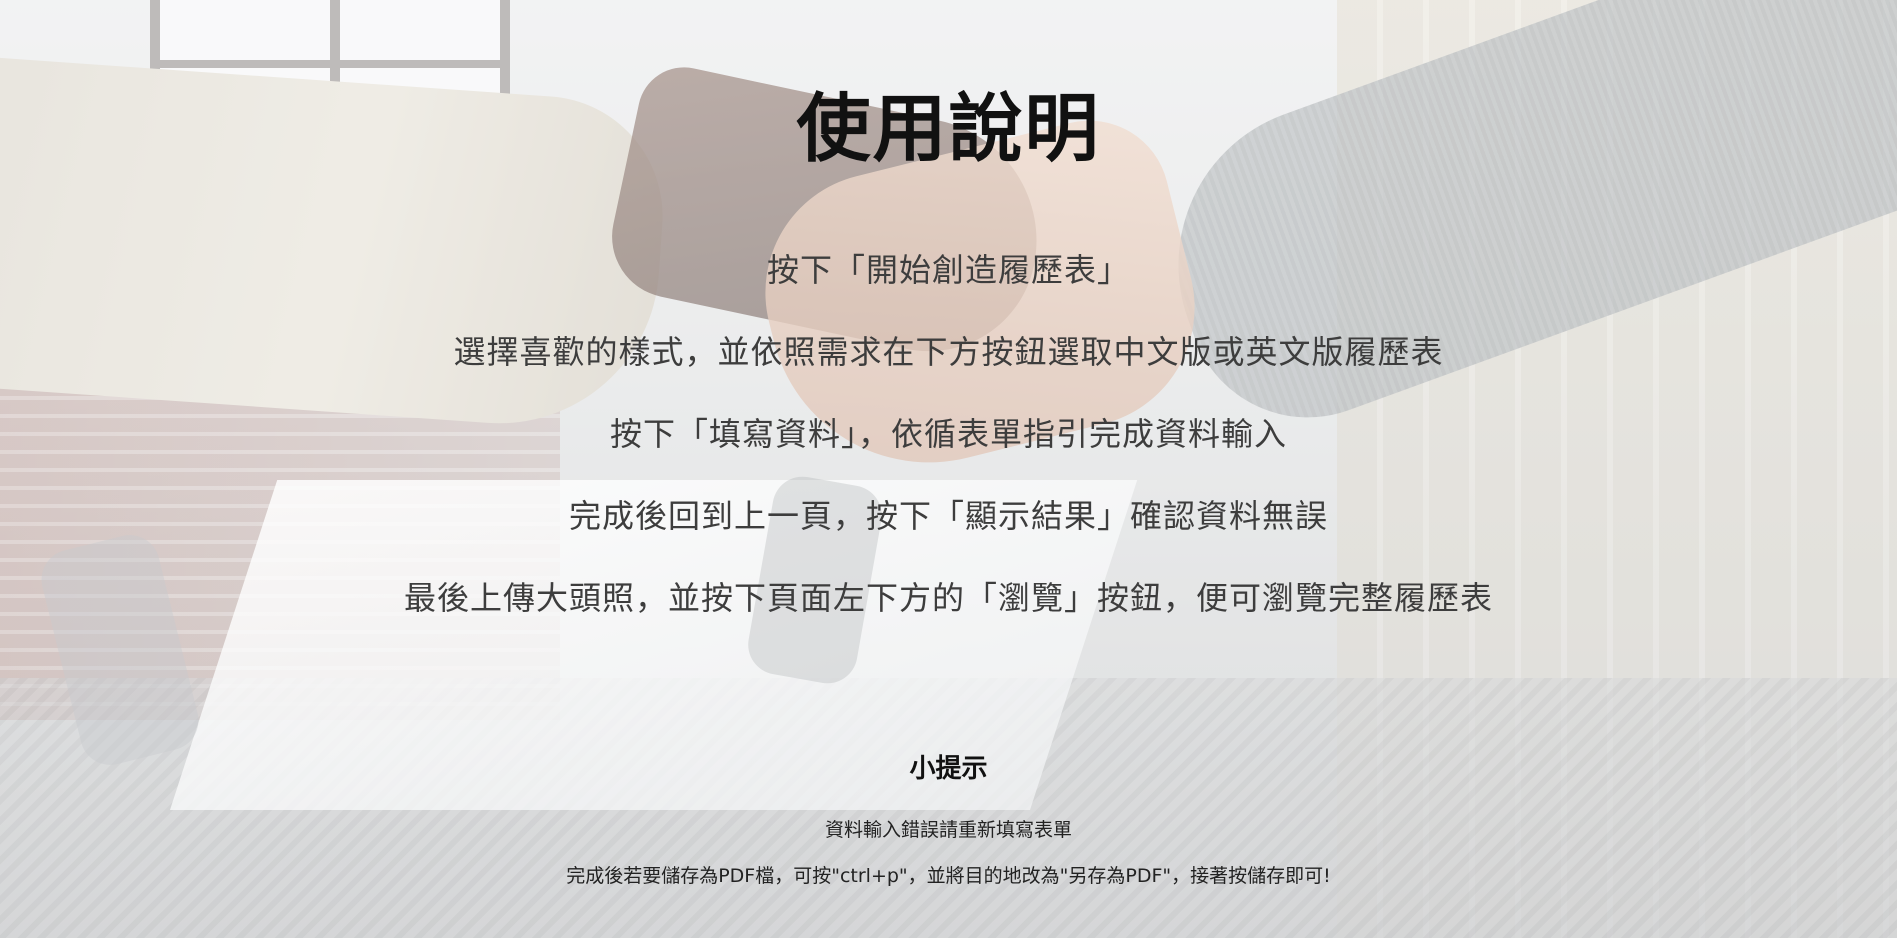 This screenshot has width=1897, height=938. Describe the element at coordinates (948, 516) in the screenshot. I see `instruction-step: 完成後回到上一頁，按下「顯示結果」確認資料無誤` at that location.